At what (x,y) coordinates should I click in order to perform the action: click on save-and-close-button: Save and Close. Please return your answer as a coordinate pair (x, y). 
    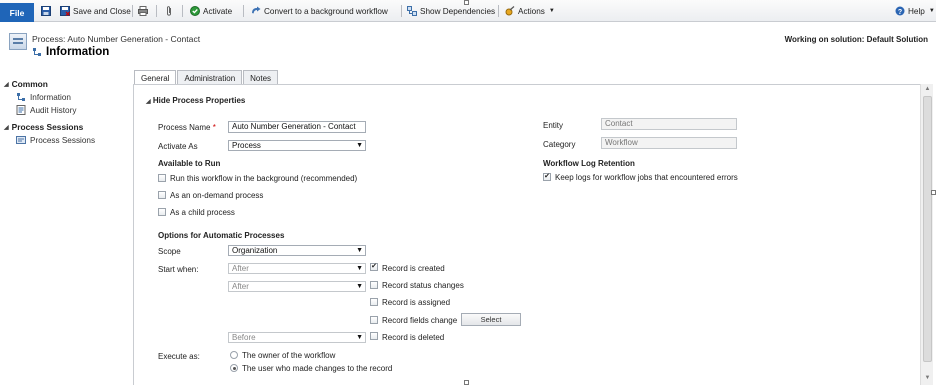
    Looking at the image, I should click on (95, 11).